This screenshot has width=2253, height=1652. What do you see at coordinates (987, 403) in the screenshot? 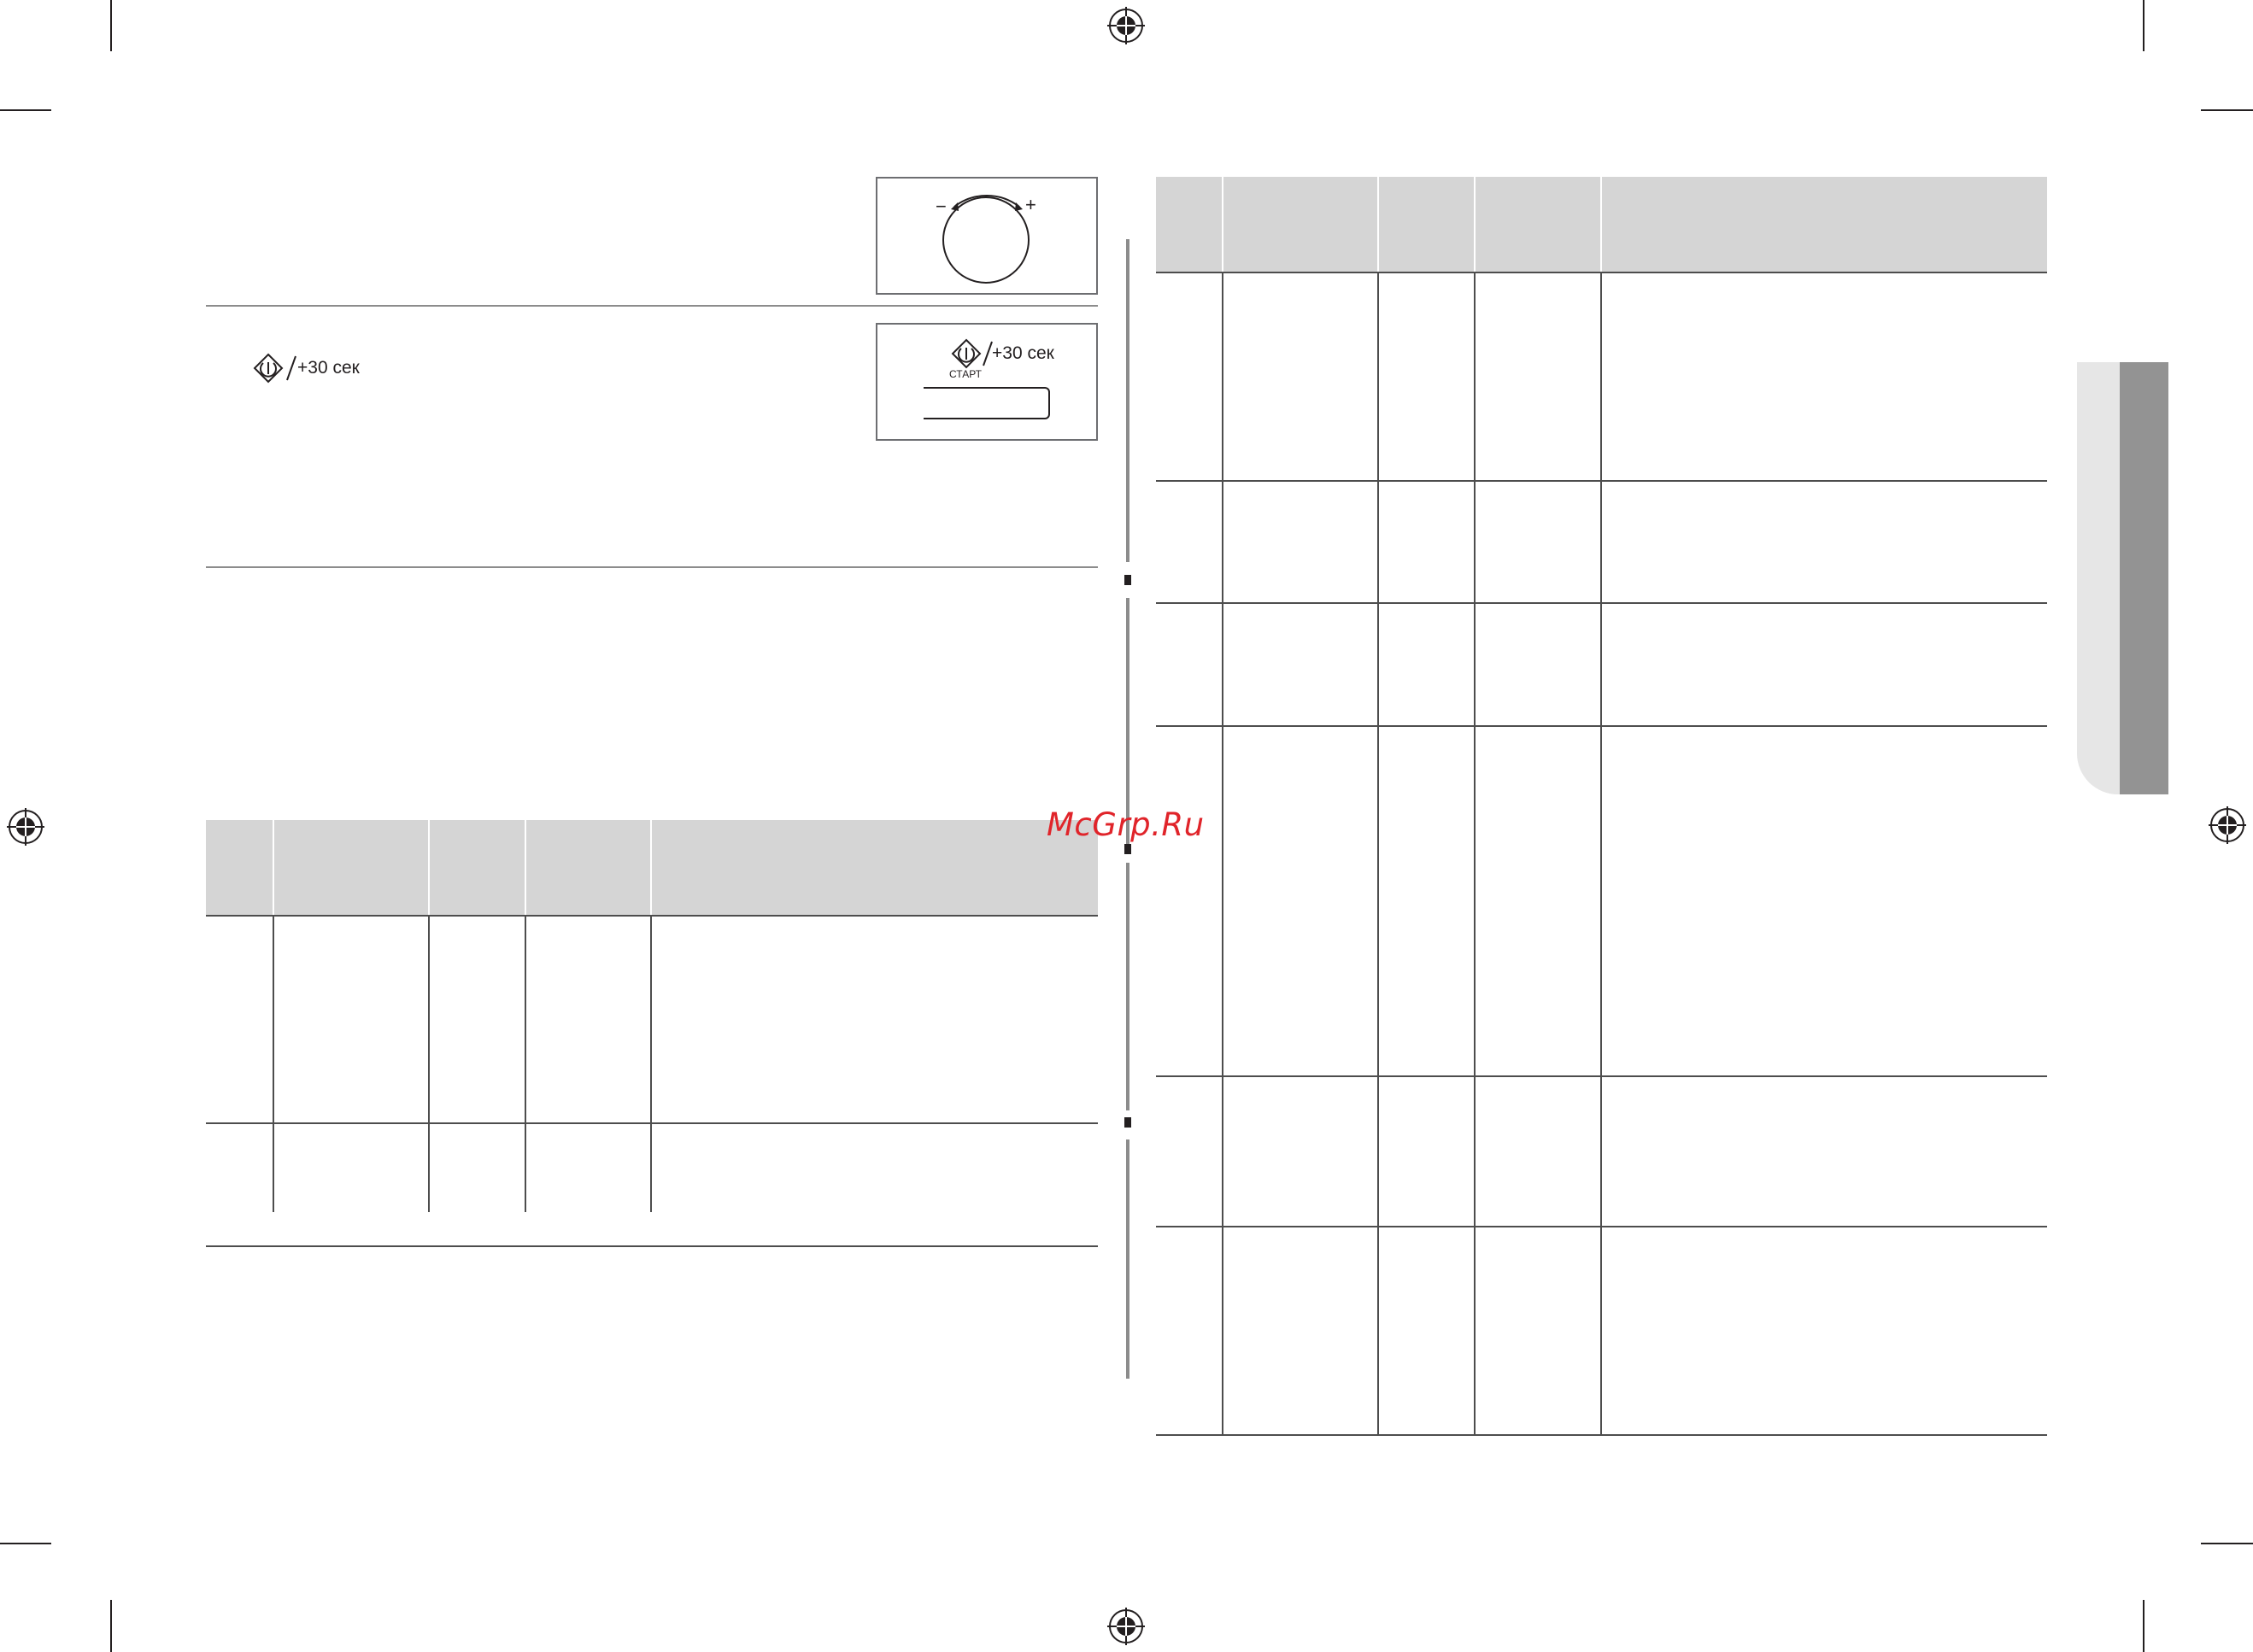
I see `start-button-outline` at bounding box center [987, 403].